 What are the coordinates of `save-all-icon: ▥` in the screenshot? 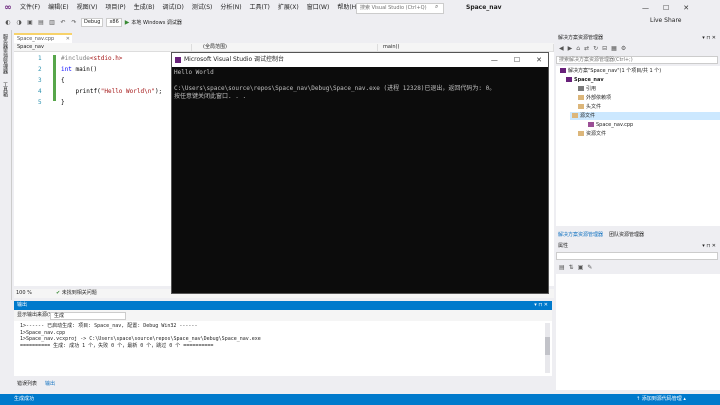 It's located at (52, 22).